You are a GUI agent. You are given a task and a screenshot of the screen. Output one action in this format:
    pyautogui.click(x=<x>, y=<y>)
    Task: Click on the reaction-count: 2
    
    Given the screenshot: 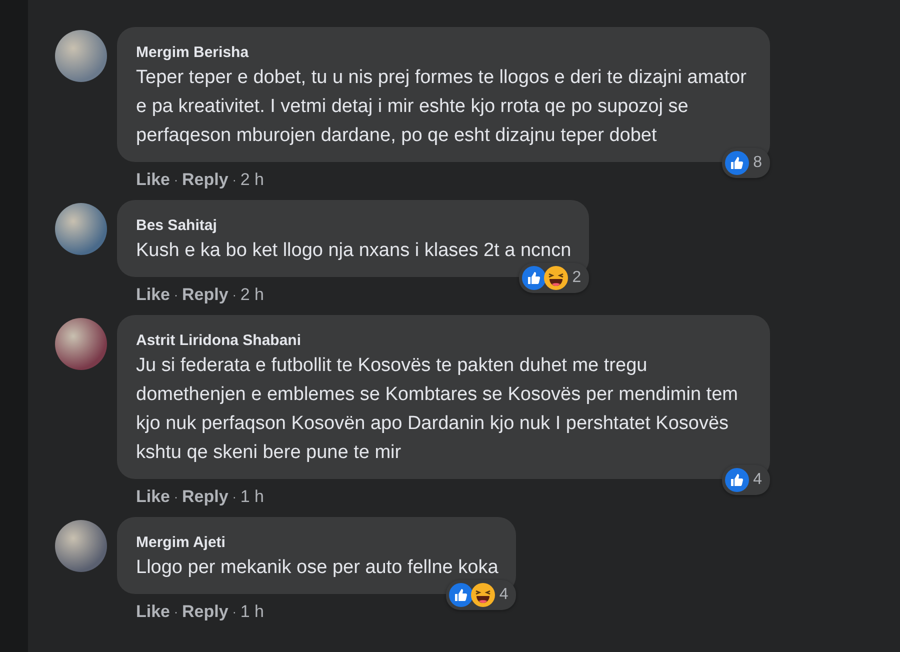 What is the action you would take?
    pyautogui.click(x=554, y=278)
    